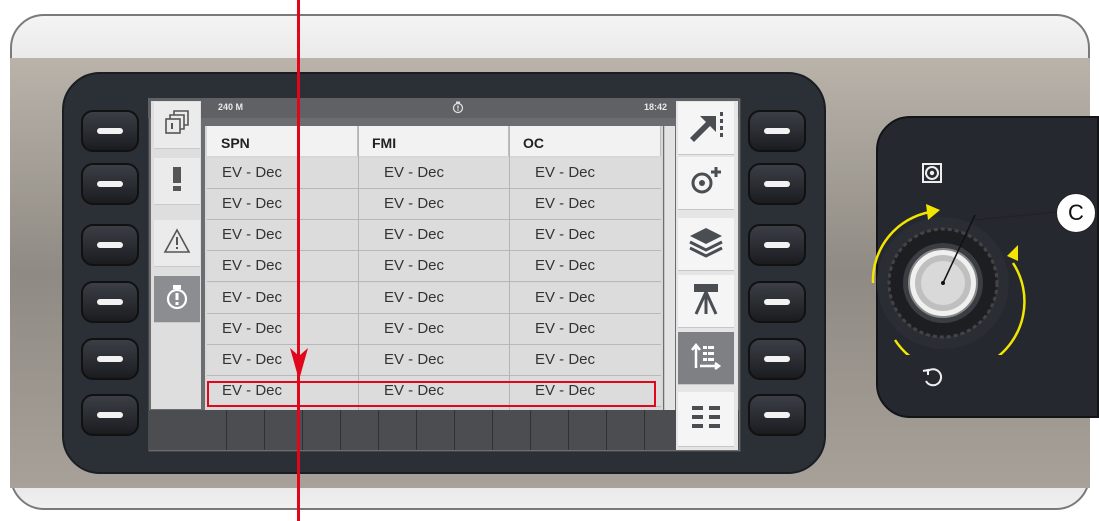  I want to click on layers-button, so click(706, 244).